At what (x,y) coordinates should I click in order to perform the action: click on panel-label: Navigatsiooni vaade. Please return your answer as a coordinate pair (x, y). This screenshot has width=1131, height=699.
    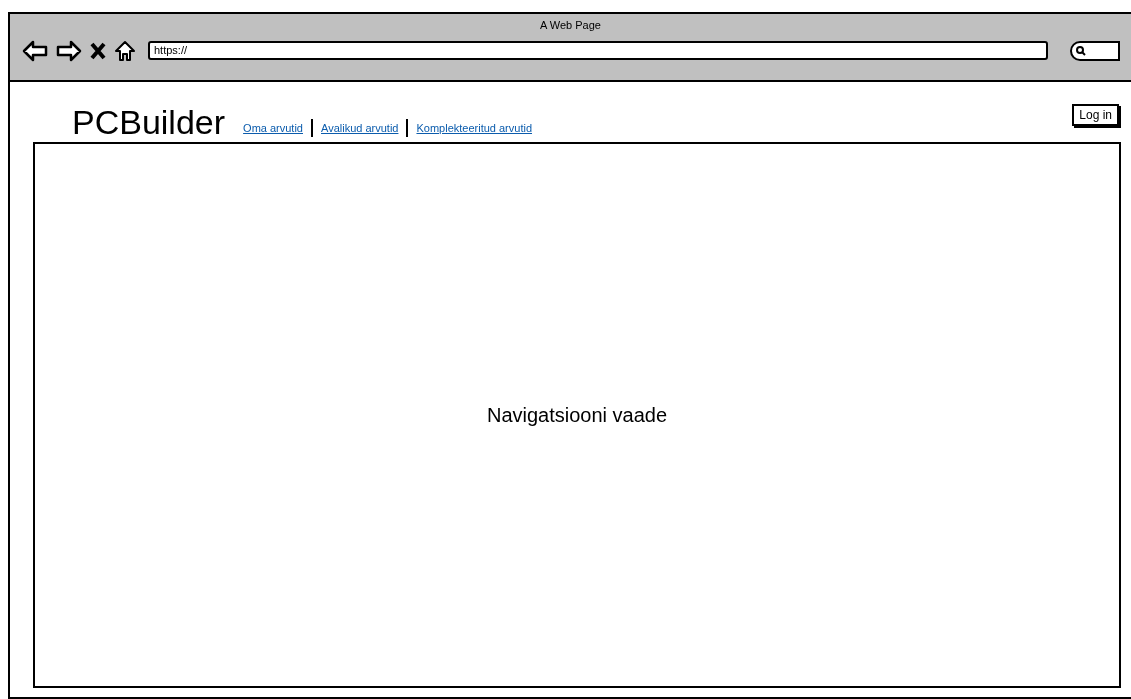
    Looking at the image, I should click on (577, 415).